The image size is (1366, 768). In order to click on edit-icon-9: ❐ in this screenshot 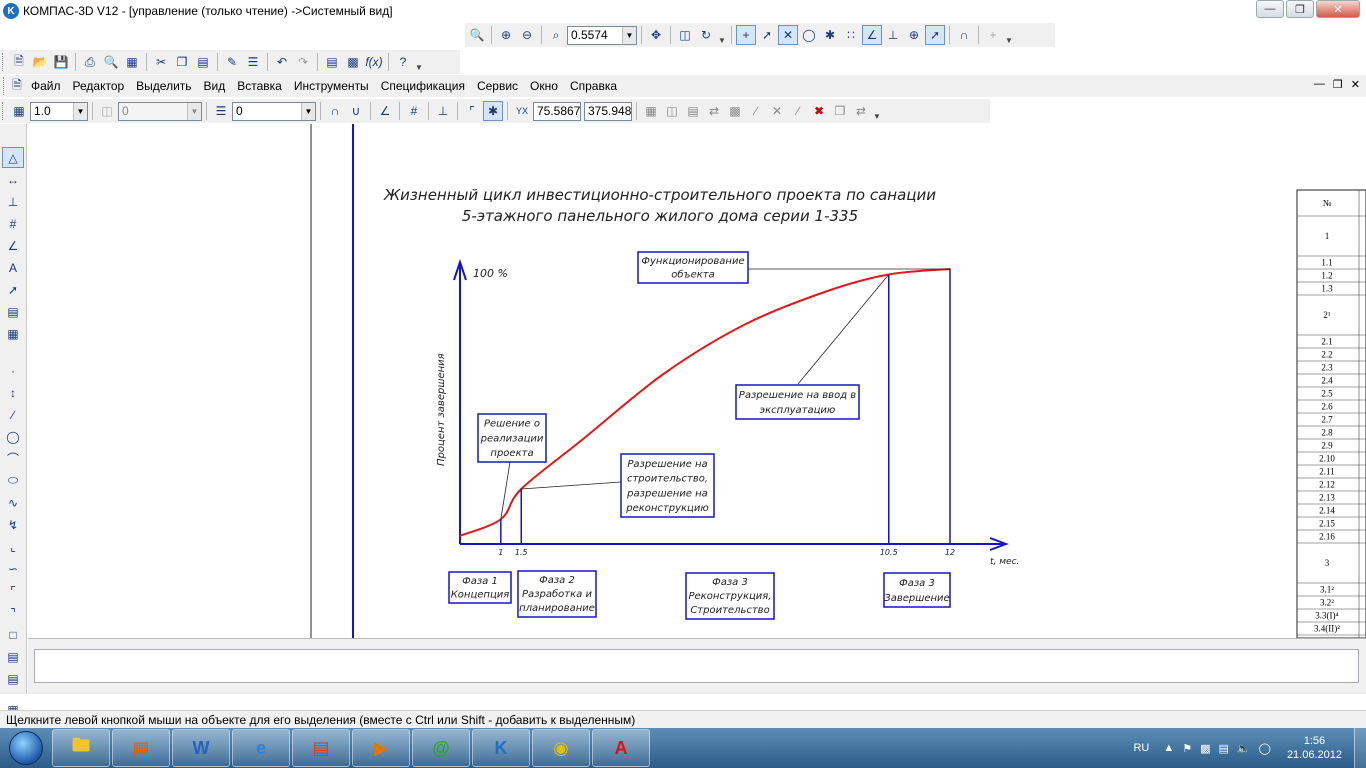, I will do `click(840, 111)`.